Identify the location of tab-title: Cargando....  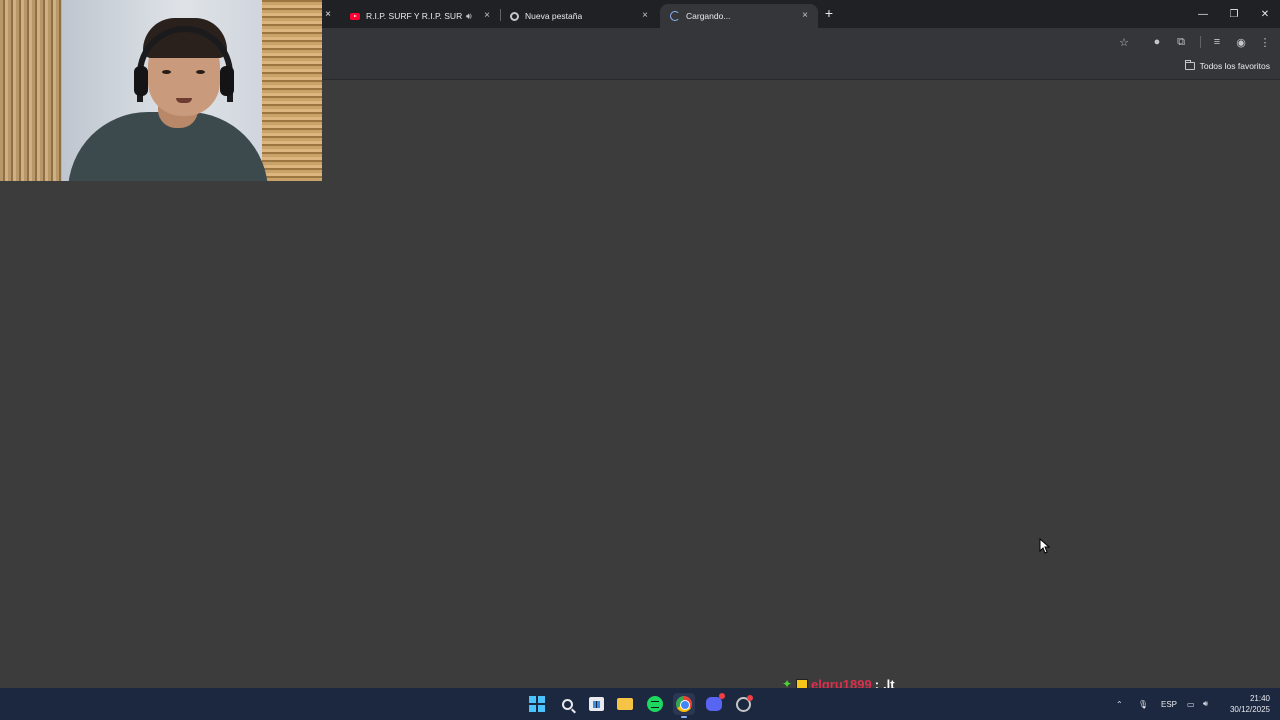
(708, 16).